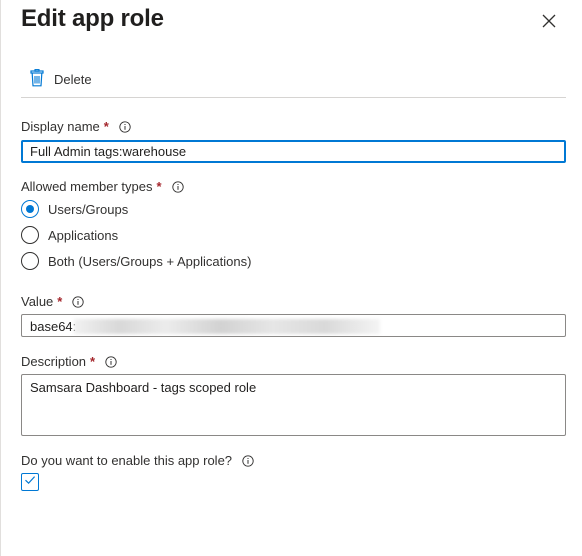 The height and width of the screenshot is (556, 582). What do you see at coordinates (293, 405) in the screenshot?
I see `description-textarea: Samsara Dashboard - tags scoped role` at bounding box center [293, 405].